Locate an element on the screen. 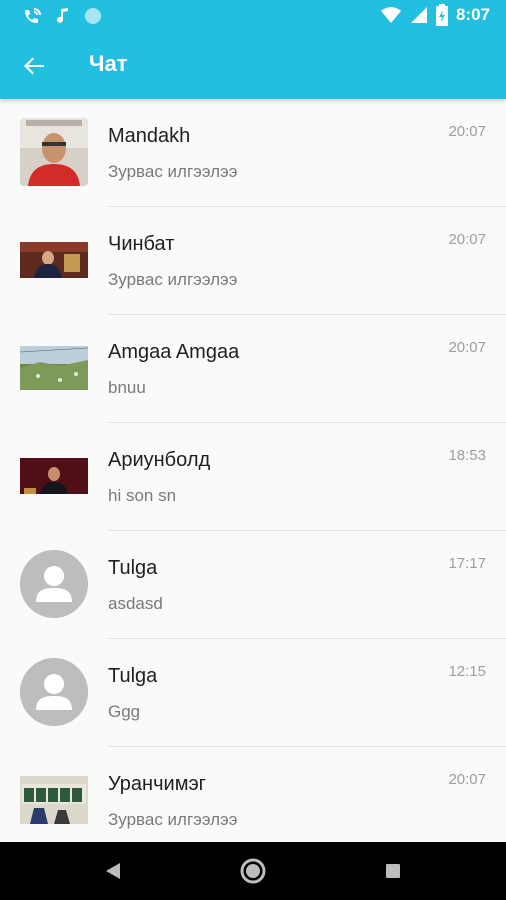 This screenshot has width=506, height=900. chat-time: 18:53 is located at coordinates (467, 455).